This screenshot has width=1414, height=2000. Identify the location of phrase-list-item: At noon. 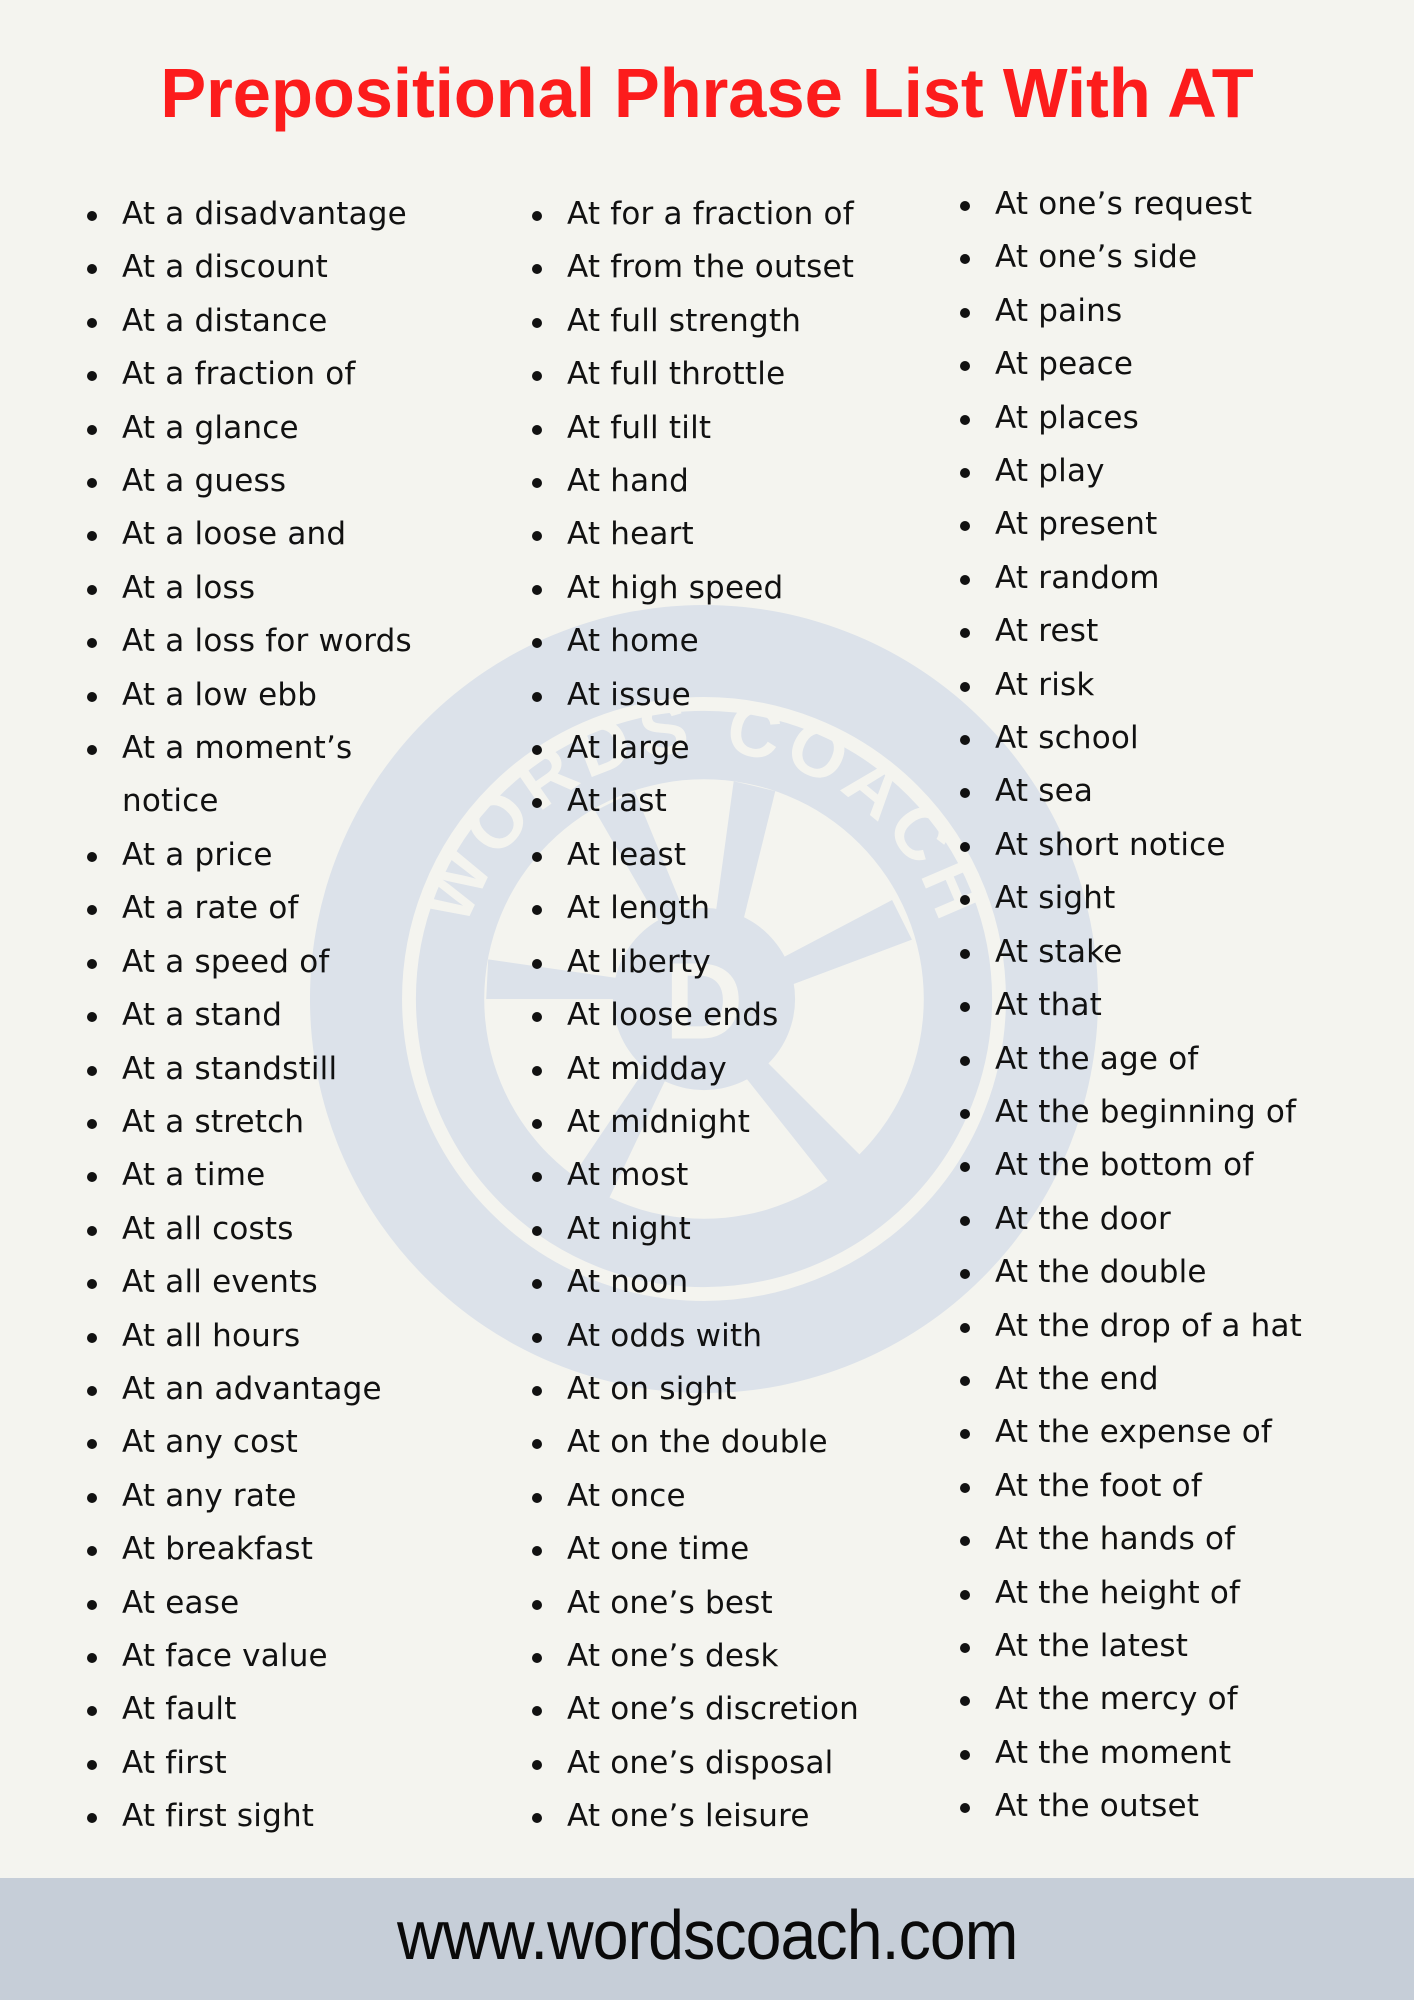
(722, 1282).